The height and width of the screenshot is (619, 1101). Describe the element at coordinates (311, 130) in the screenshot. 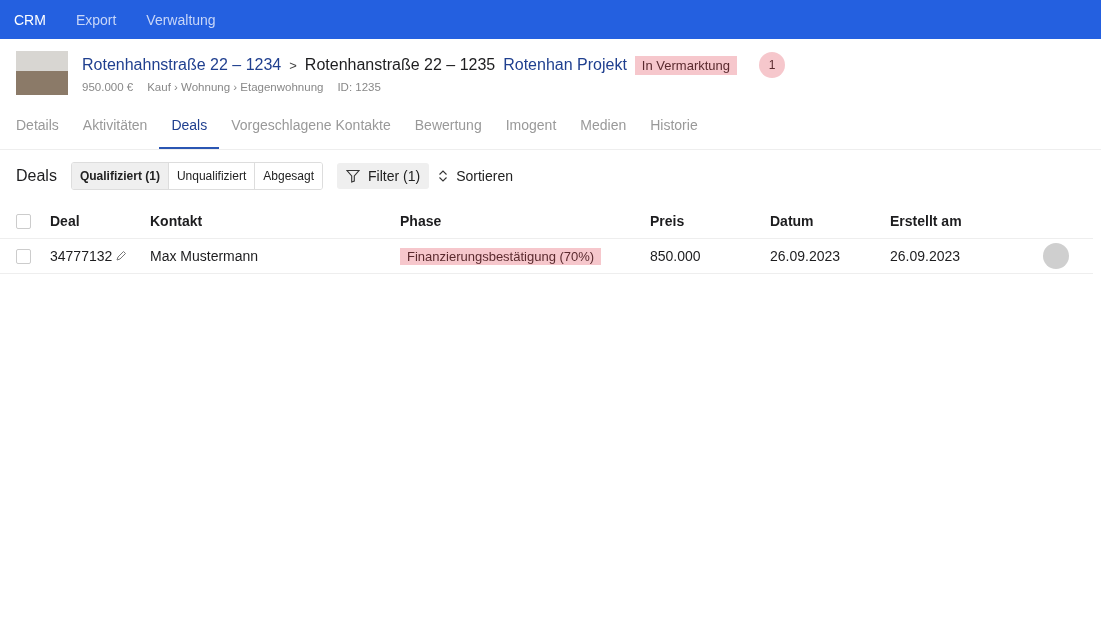

I see `tab: Vorgeschlagene Kontakte` at that location.